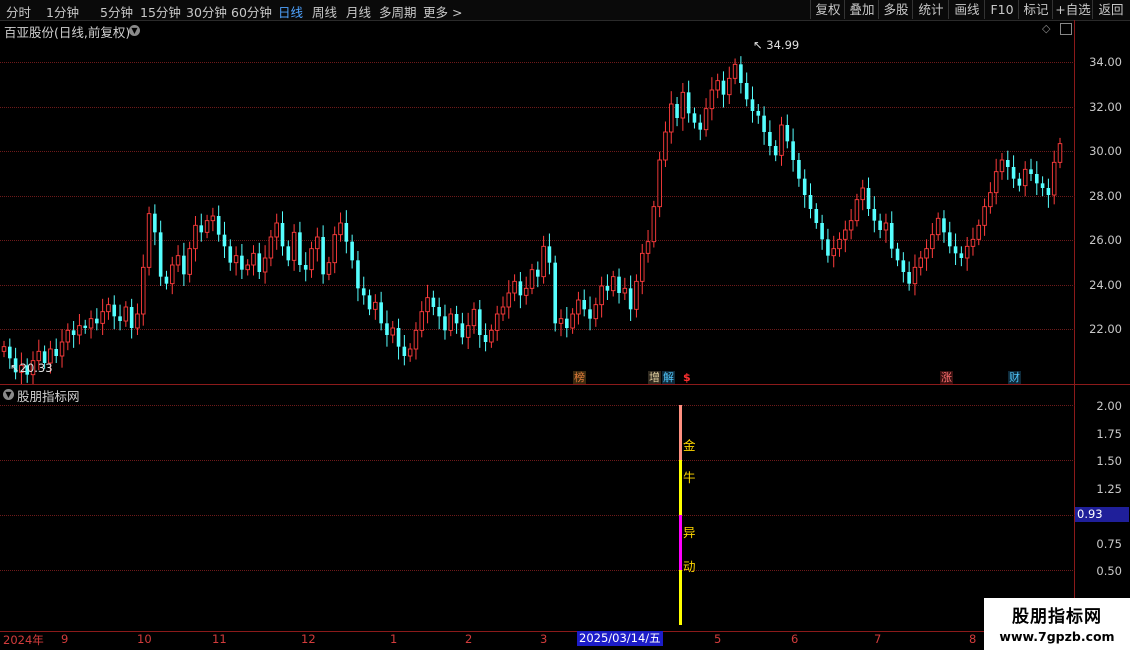  I want to click on indicator-current-value: 0.93, so click(1102, 514).